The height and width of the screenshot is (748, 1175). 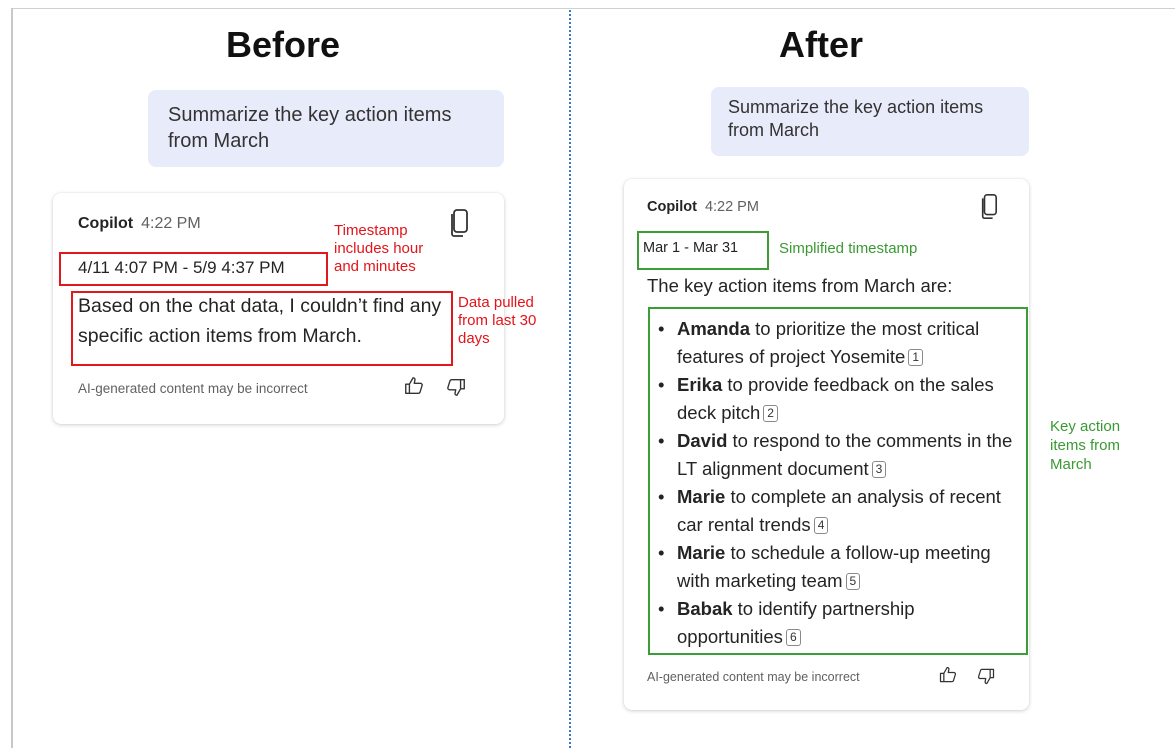 I want to click on panel-divider, so click(x=570, y=379).